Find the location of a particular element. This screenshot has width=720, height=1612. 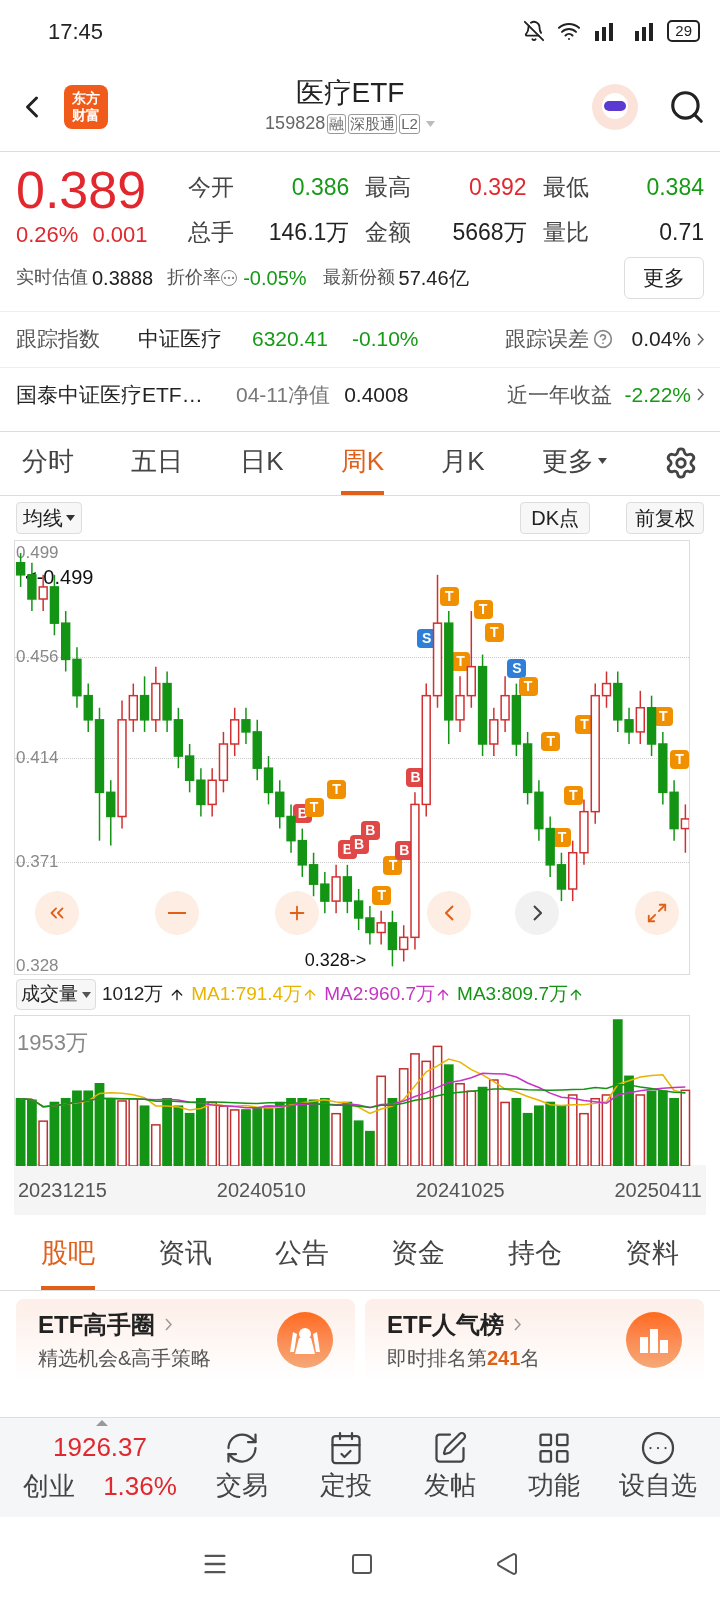

current-price: 0.389 is located at coordinates (82, 190).